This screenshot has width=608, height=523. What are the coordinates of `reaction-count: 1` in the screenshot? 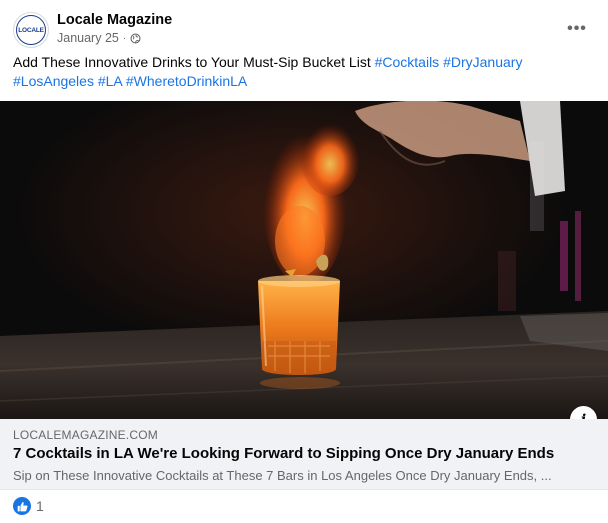 It's located at (40, 506).